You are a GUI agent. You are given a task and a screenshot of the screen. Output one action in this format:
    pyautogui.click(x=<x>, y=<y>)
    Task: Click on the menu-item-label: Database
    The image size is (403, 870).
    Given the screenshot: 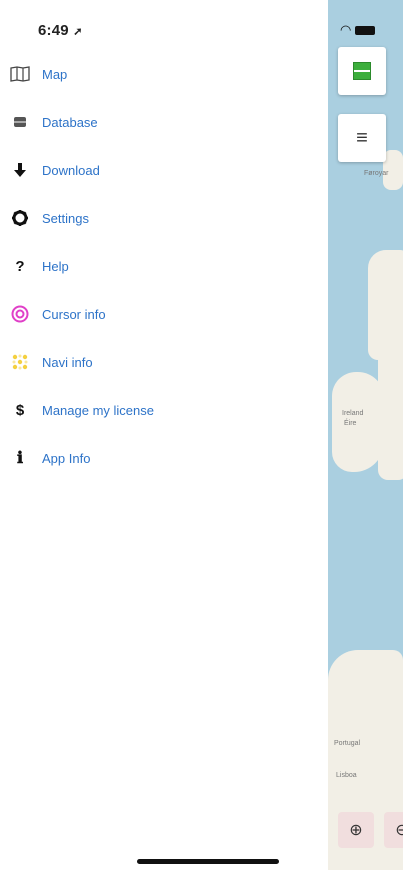 What is the action you would take?
    pyautogui.click(x=70, y=122)
    